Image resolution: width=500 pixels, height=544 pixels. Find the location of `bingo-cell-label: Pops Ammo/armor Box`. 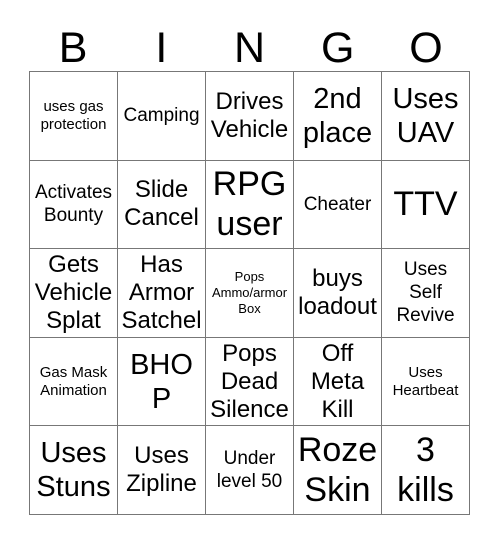

bingo-cell-label: Pops Ammo/armor Box is located at coordinates (249, 292).